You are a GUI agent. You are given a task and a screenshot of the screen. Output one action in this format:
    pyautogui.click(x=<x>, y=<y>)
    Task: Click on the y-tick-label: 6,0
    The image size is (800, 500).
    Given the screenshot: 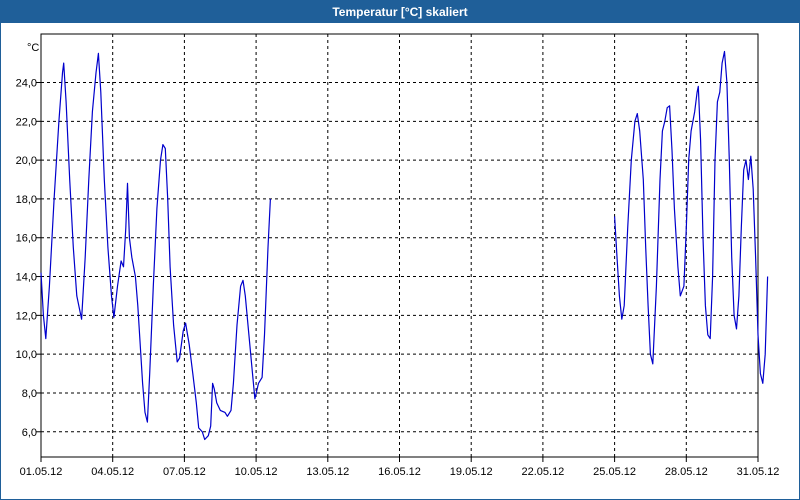 What is the action you would take?
    pyautogui.click(x=29, y=433)
    